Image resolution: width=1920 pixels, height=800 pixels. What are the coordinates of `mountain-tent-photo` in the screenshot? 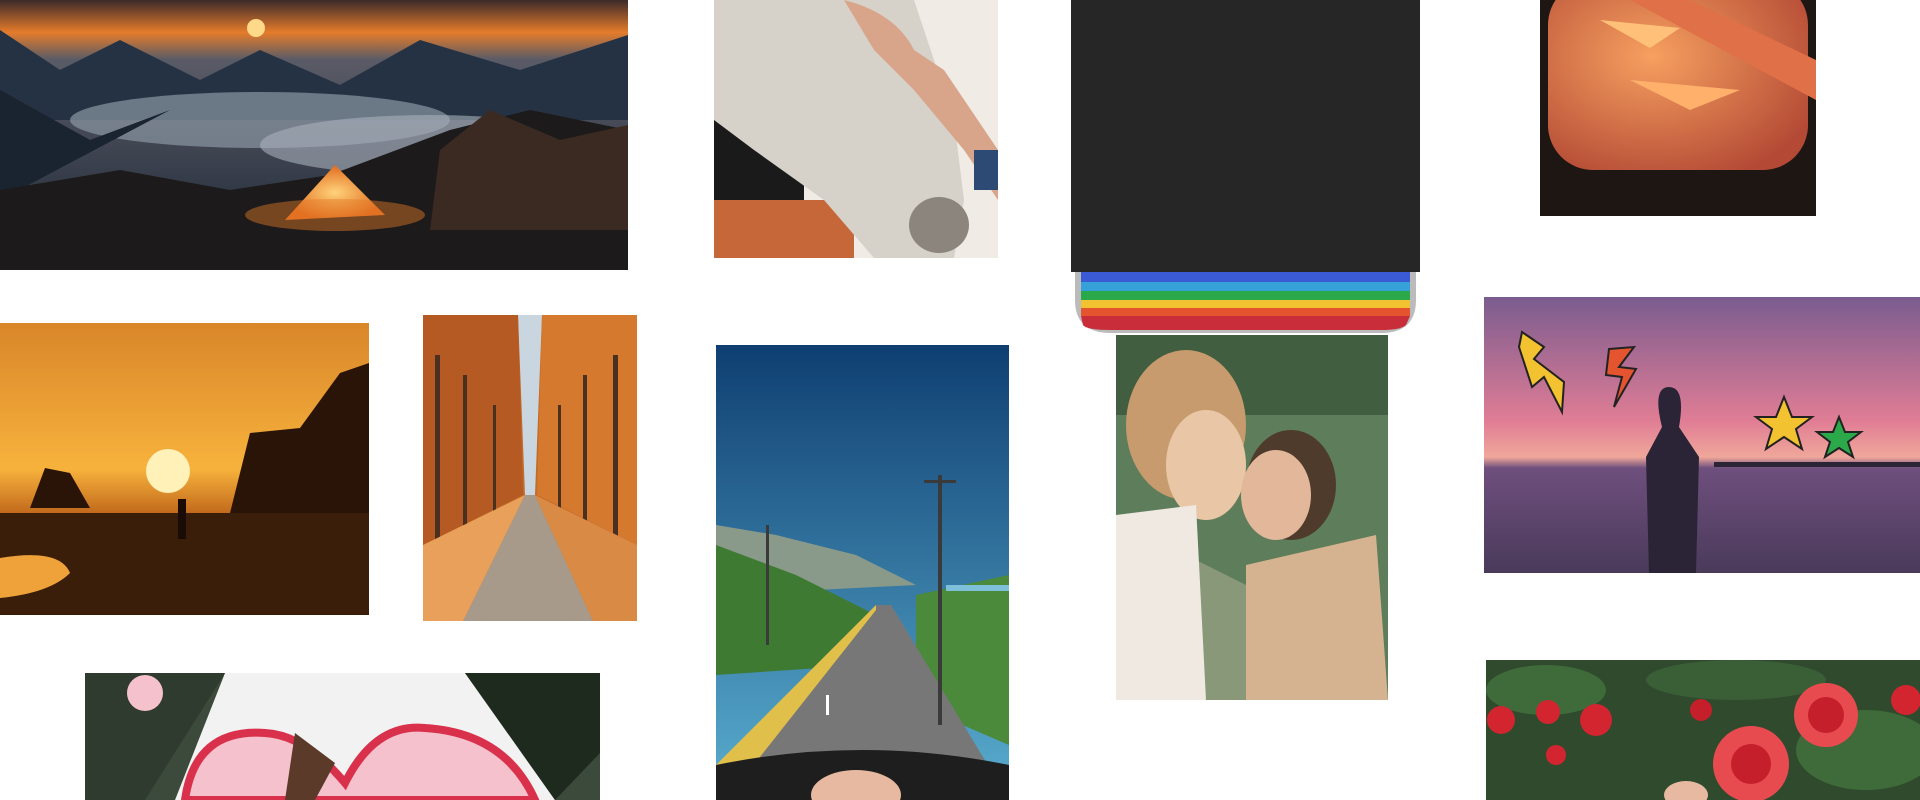 It's located at (314, 135).